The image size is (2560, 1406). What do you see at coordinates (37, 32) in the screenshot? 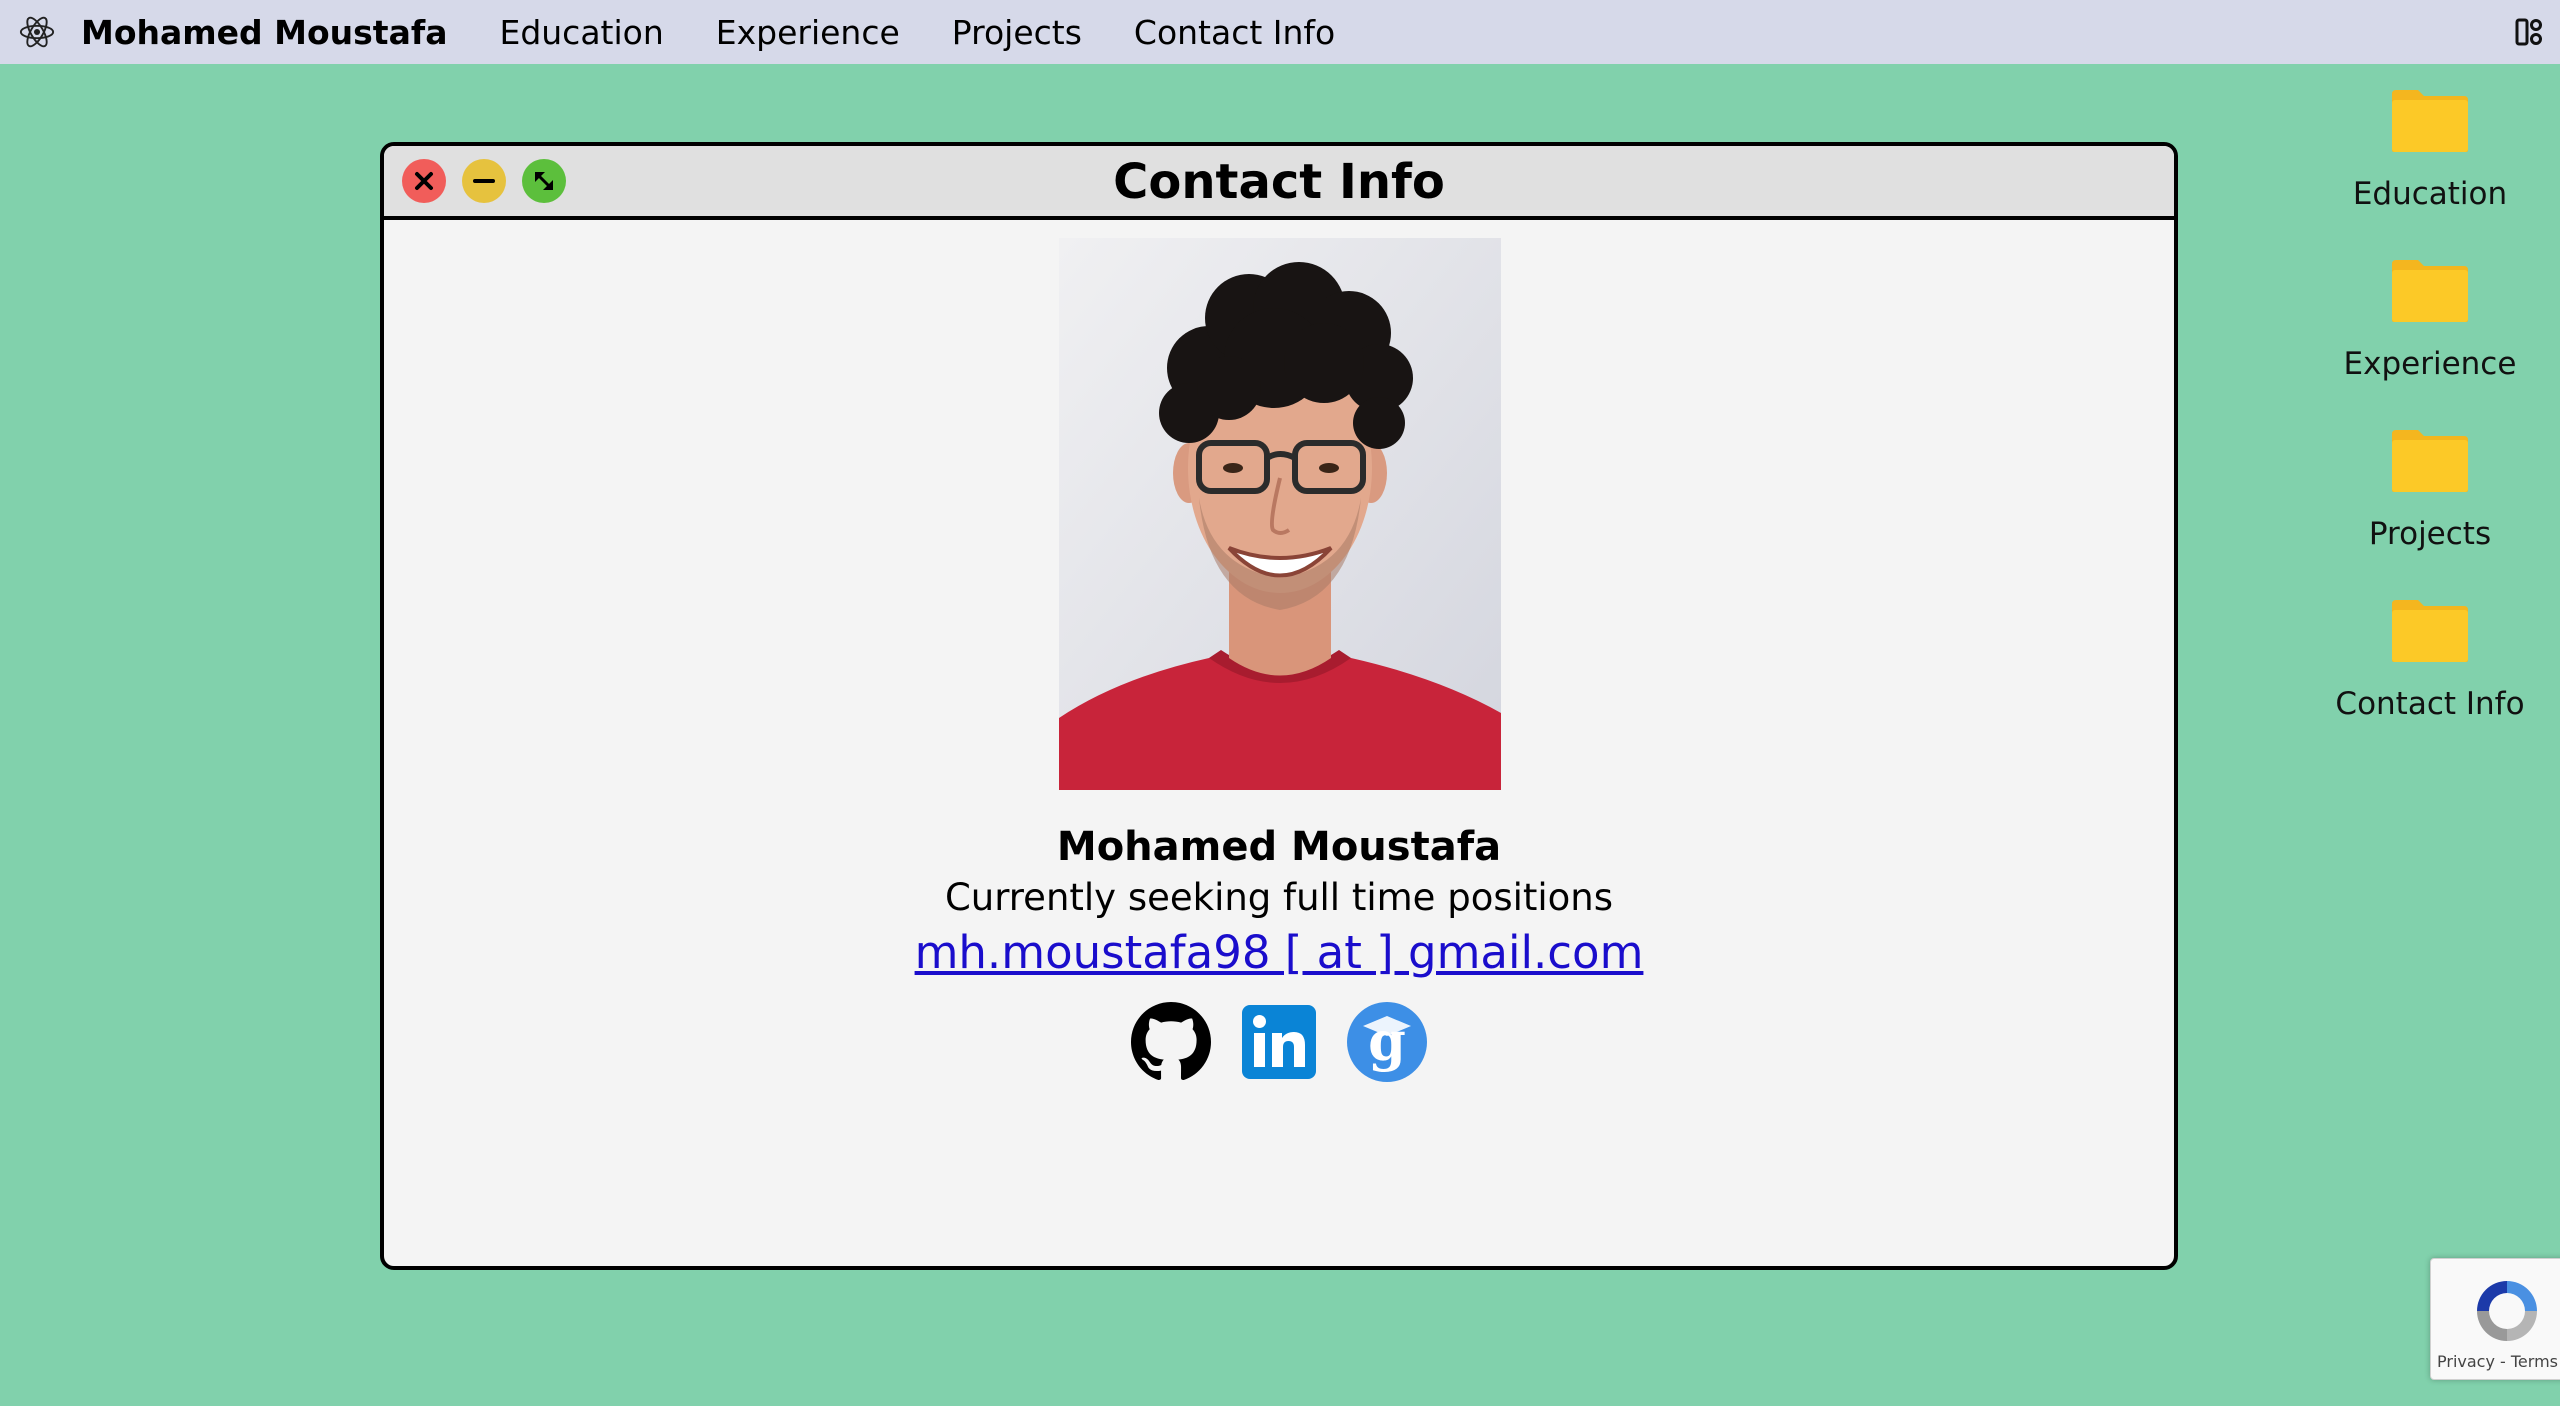
I see `react-logo-icon` at bounding box center [37, 32].